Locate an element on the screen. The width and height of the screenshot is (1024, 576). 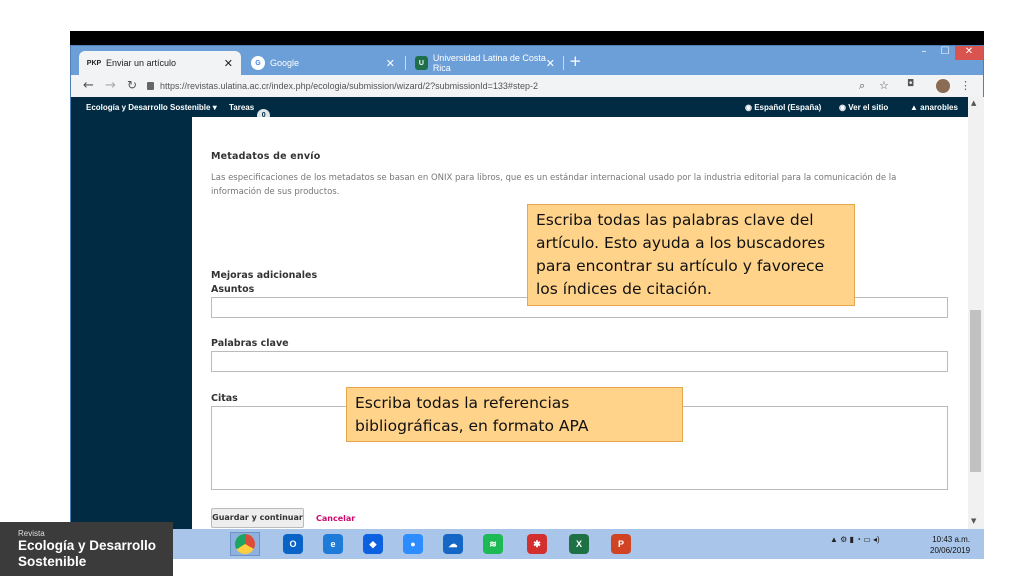
taskbar-app: ☁ is located at coordinates (453, 544).